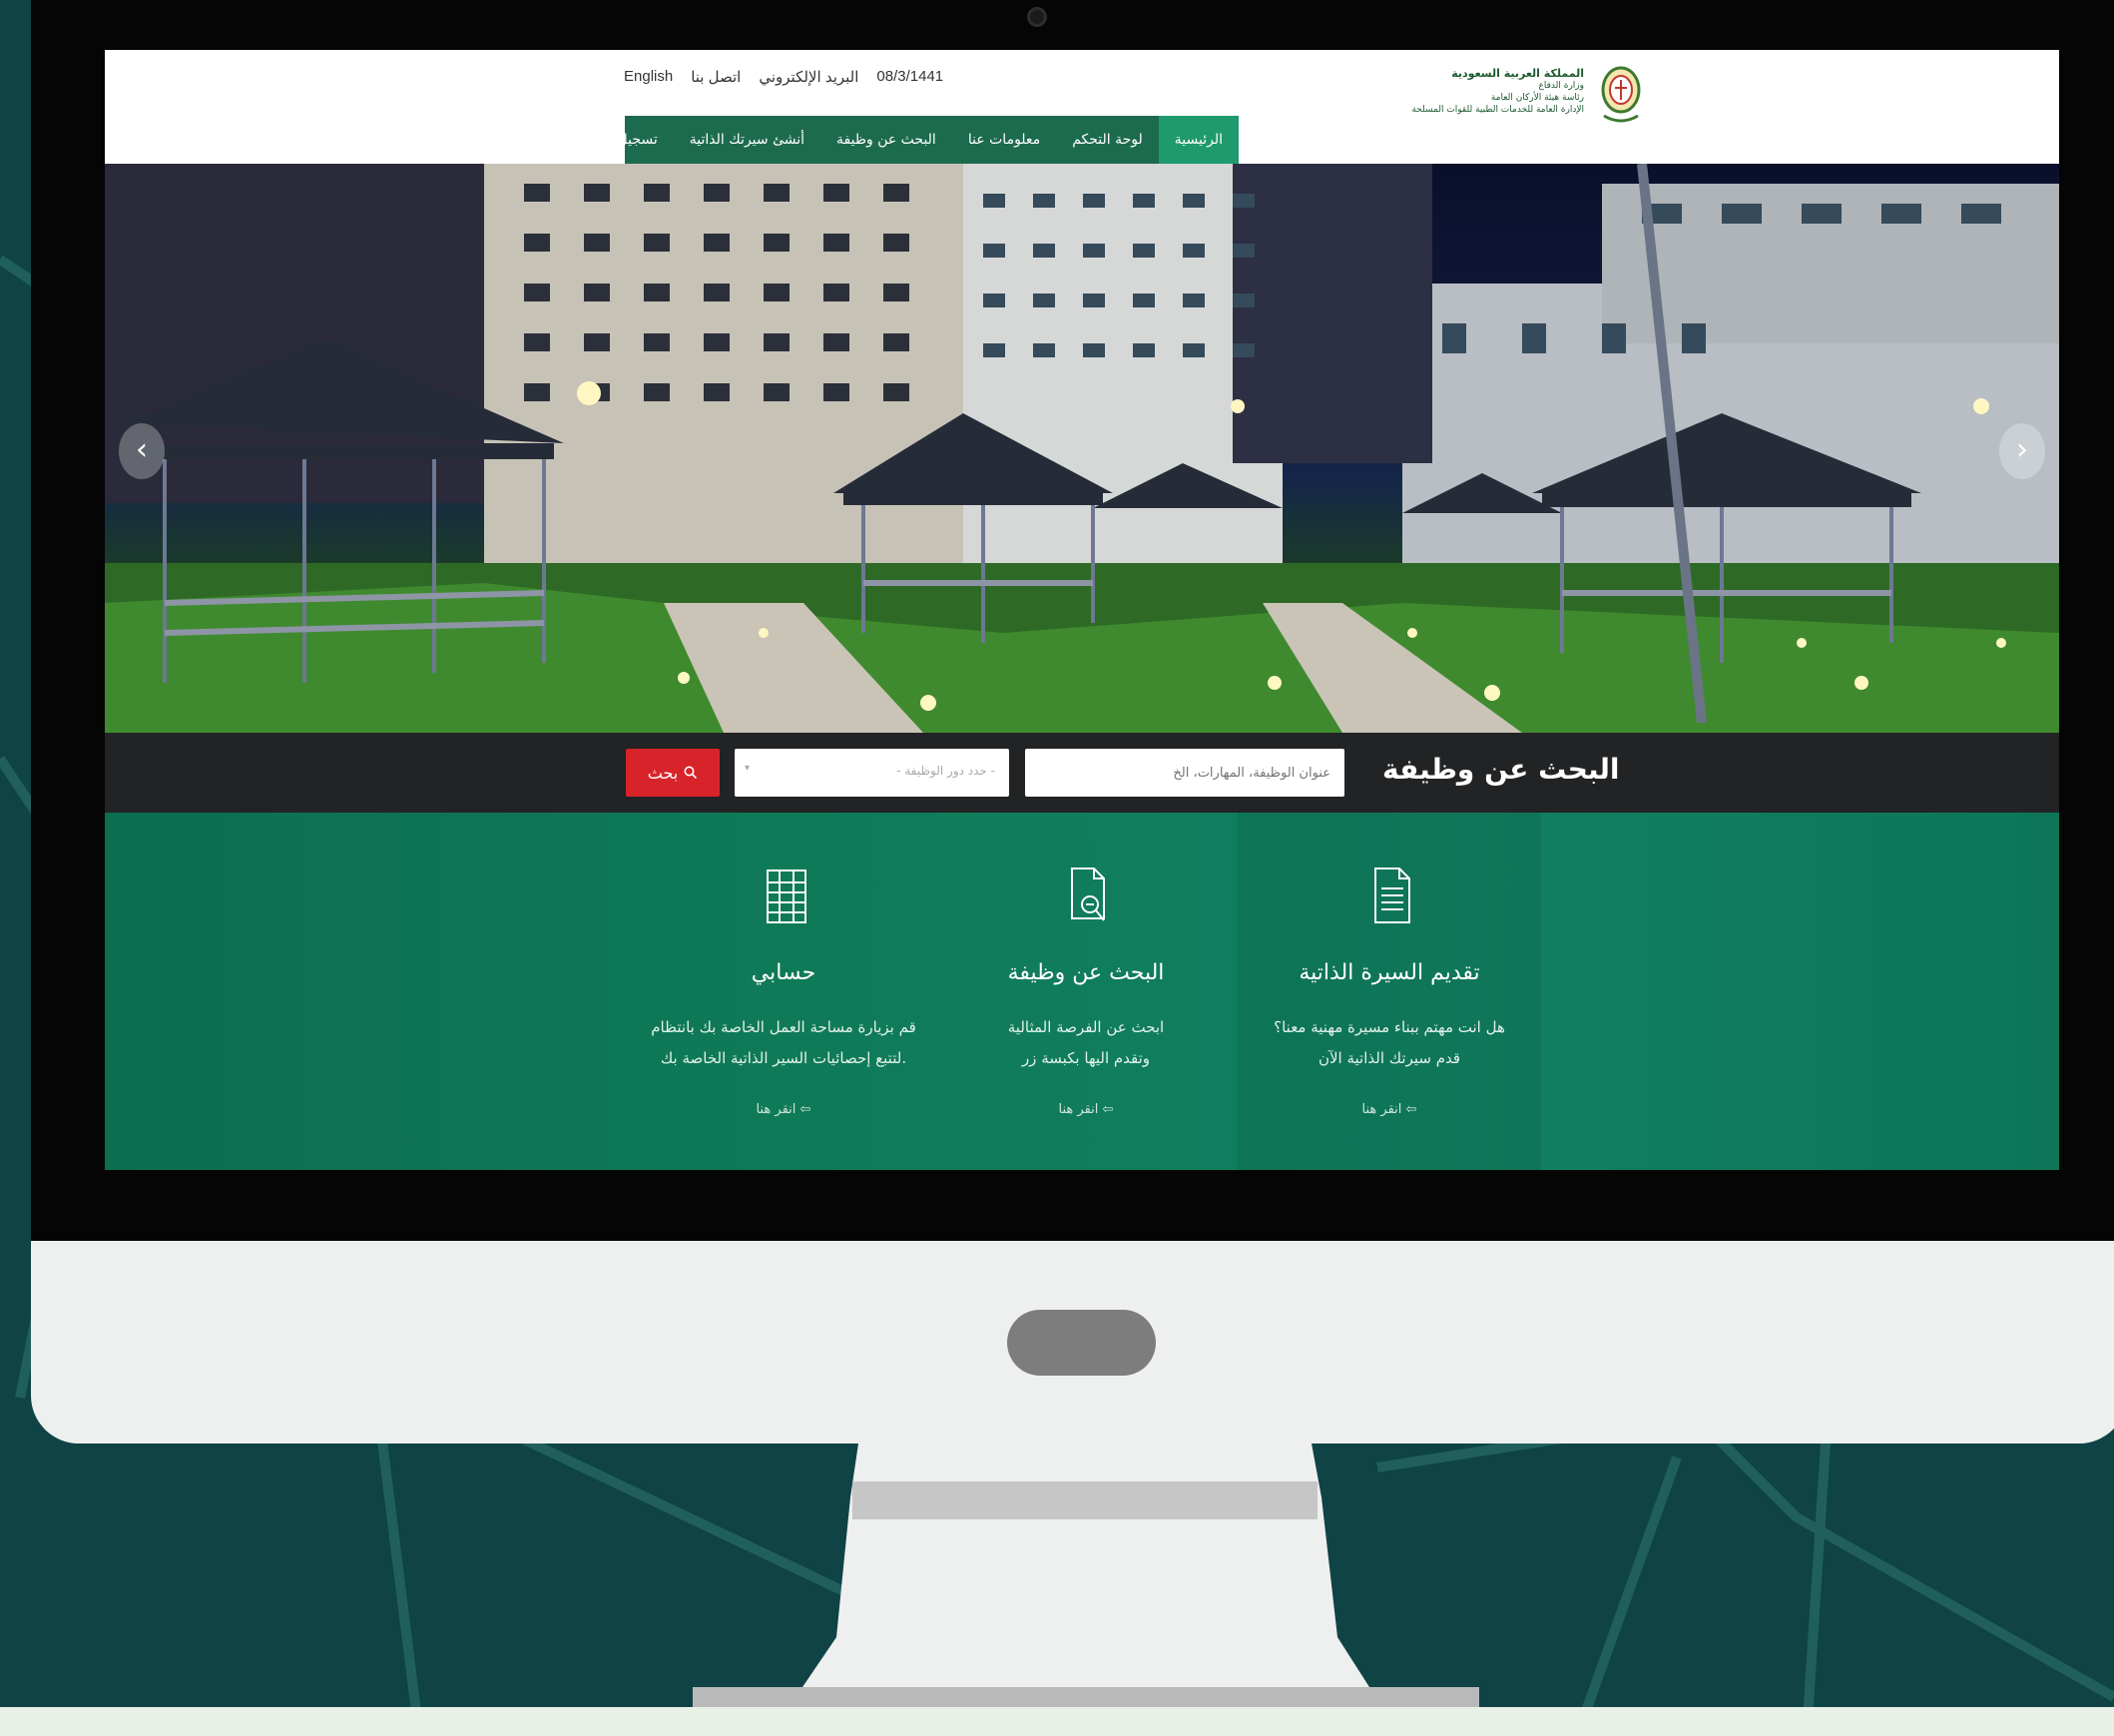 The width and height of the screenshot is (2114, 1736). I want to click on contact-link: اتصل بنا, so click(716, 79).